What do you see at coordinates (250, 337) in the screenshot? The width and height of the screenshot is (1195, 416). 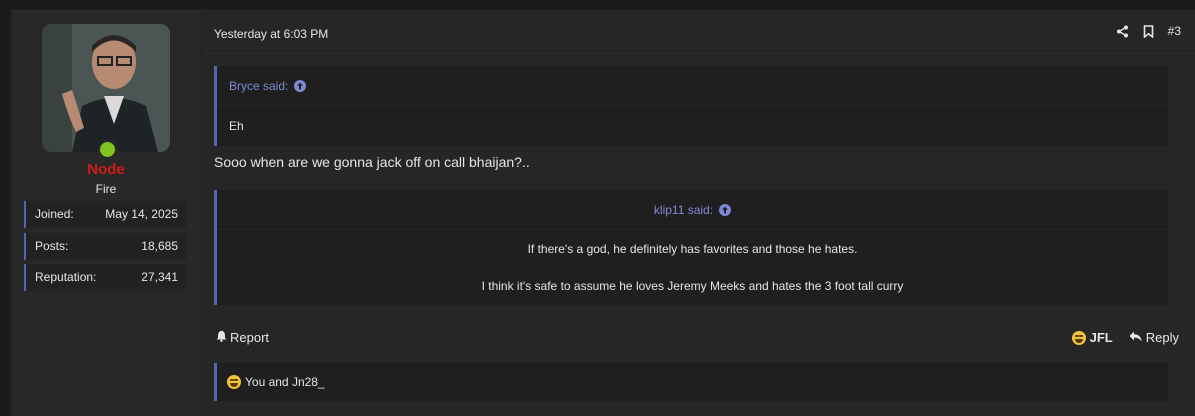 I see `report-label: Report` at bounding box center [250, 337].